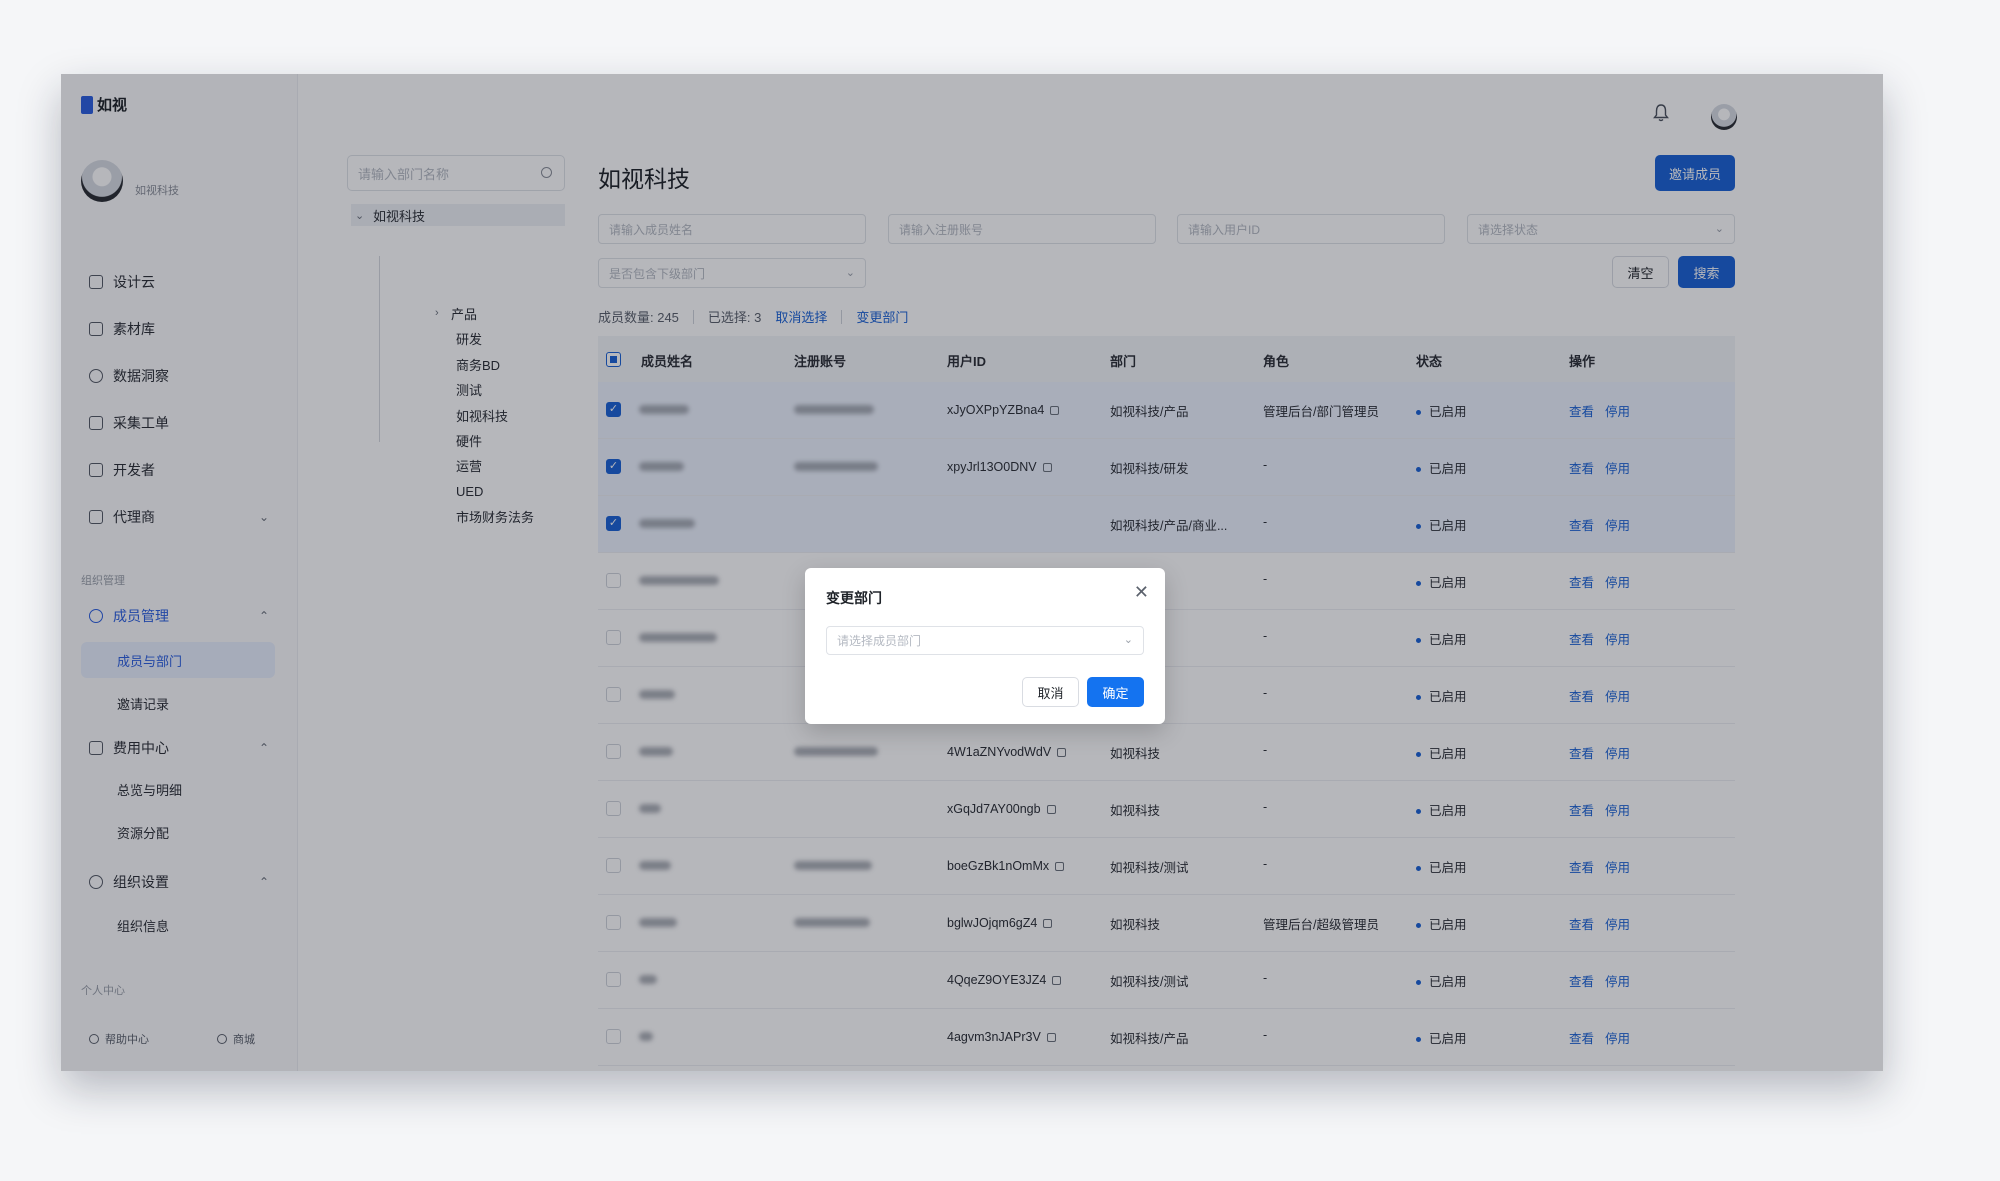 The height and width of the screenshot is (1181, 2000). Describe the element at coordinates (879, 641) in the screenshot. I see `placeholder: 请选择成员部门` at that location.